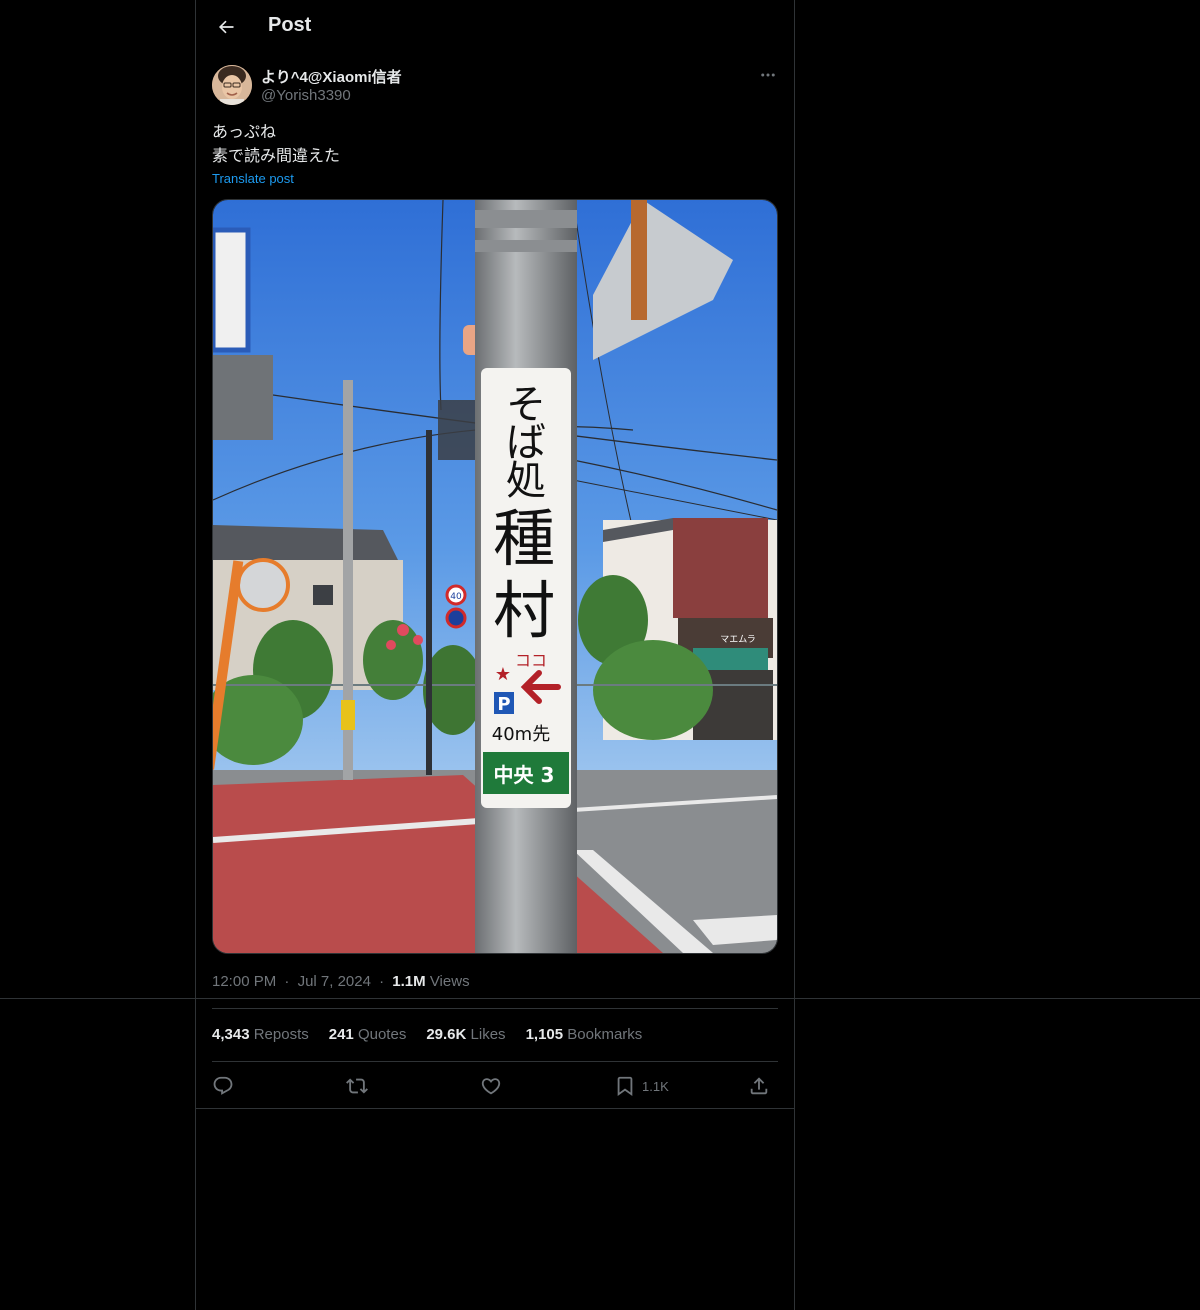  Describe the element at coordinates (503, 704) in the screenshot. I see `sign-parking: P` at that location.